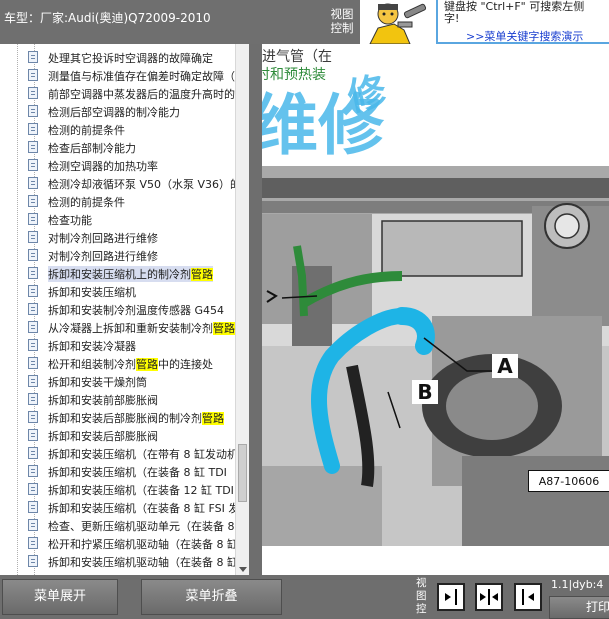 The height and width of the screenshot is (619, 609). I want to click on tree-item: 拆卸和安装压缩机（在带有 8 缸发动机, so click(117, 453).